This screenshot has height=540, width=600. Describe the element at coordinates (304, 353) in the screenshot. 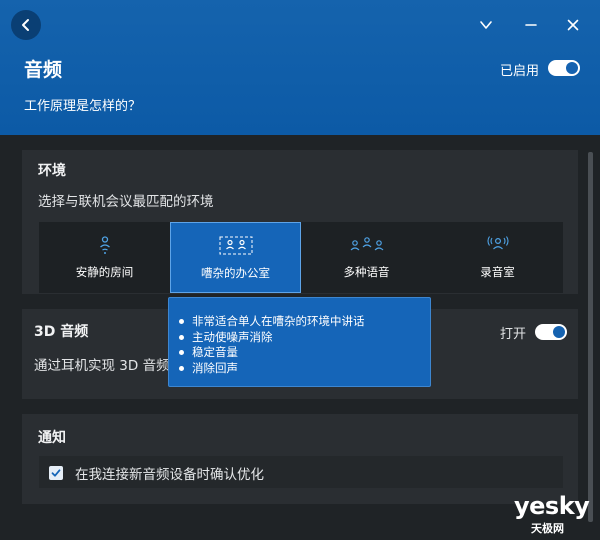

I see `tooltip-item: 稳定音量` at that location.